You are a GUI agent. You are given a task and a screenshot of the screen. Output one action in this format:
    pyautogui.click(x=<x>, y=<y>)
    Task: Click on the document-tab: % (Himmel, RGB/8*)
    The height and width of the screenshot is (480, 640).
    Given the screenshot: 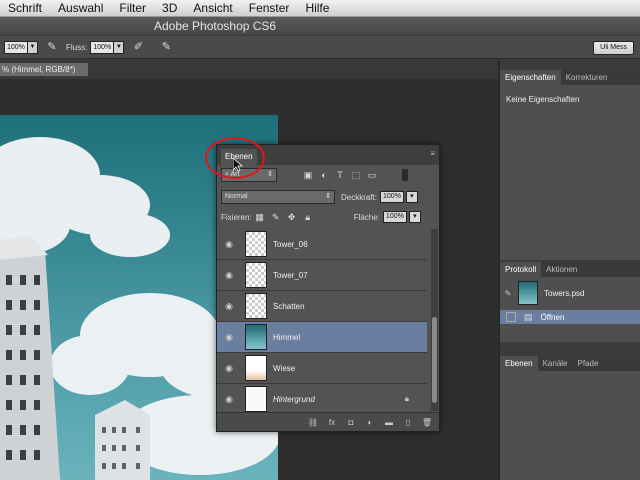 What is the action you would take?
    pyautogui.click(x=44, y=69)
    